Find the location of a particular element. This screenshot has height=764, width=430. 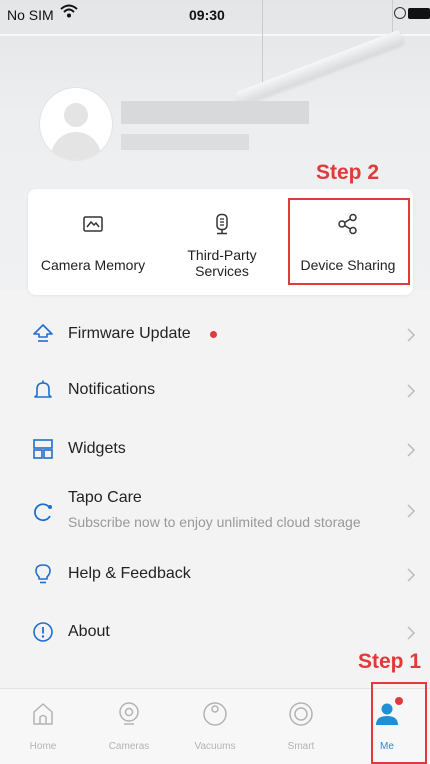

third-party-services-icon is located at coordinates (222, 224).